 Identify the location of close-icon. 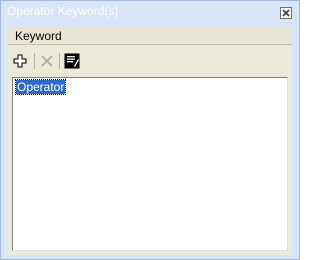
(286, 13).